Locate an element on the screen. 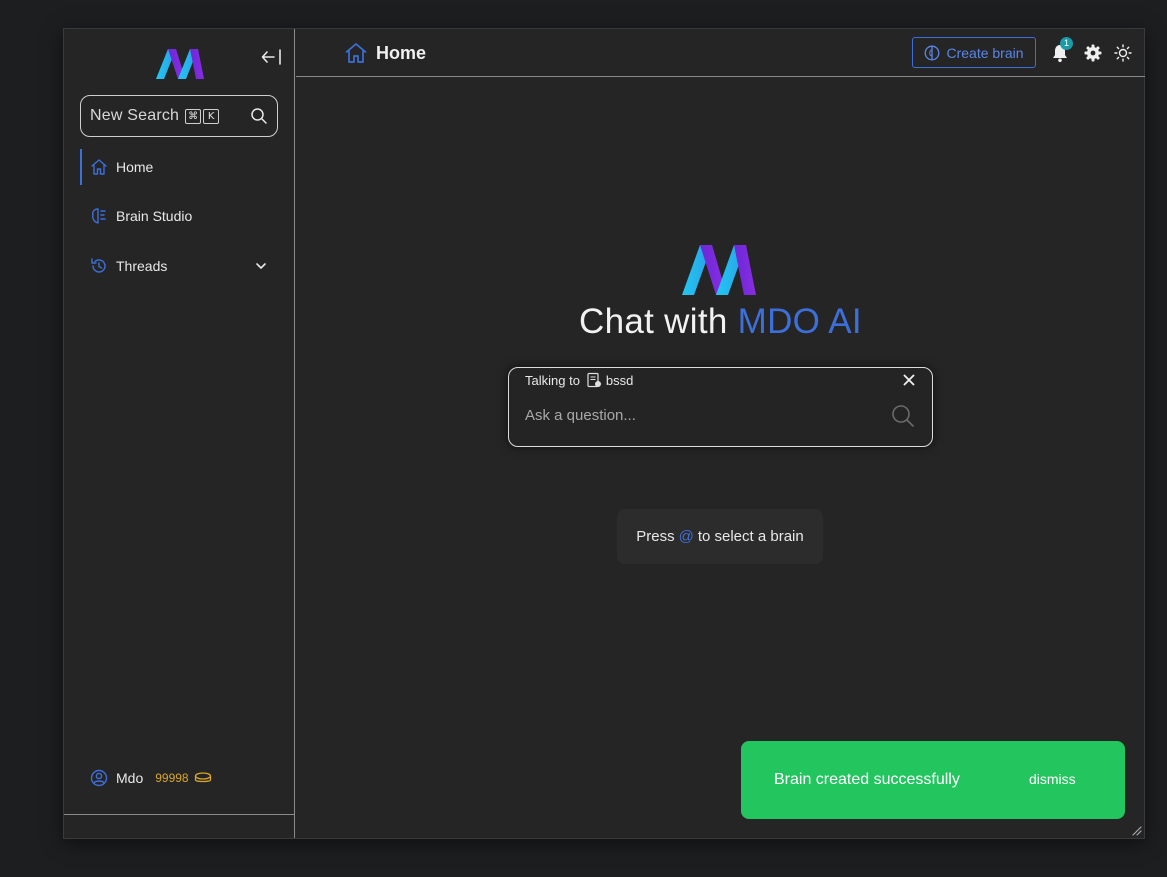  chat-input-box: Talking to bssd is located at coordinates (720, 407).